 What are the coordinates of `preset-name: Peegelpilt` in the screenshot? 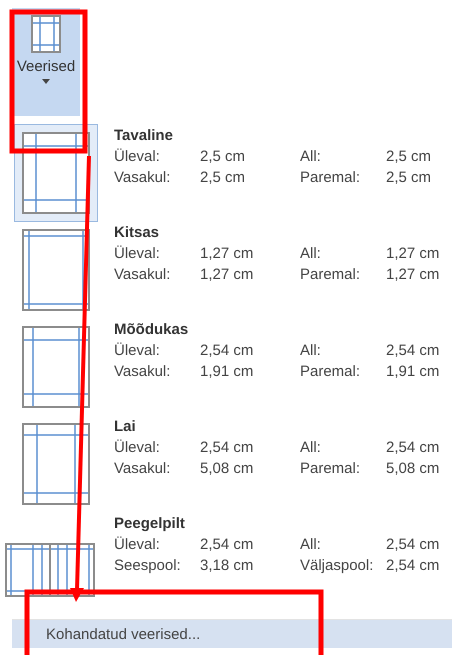 It's located at (150, 524).